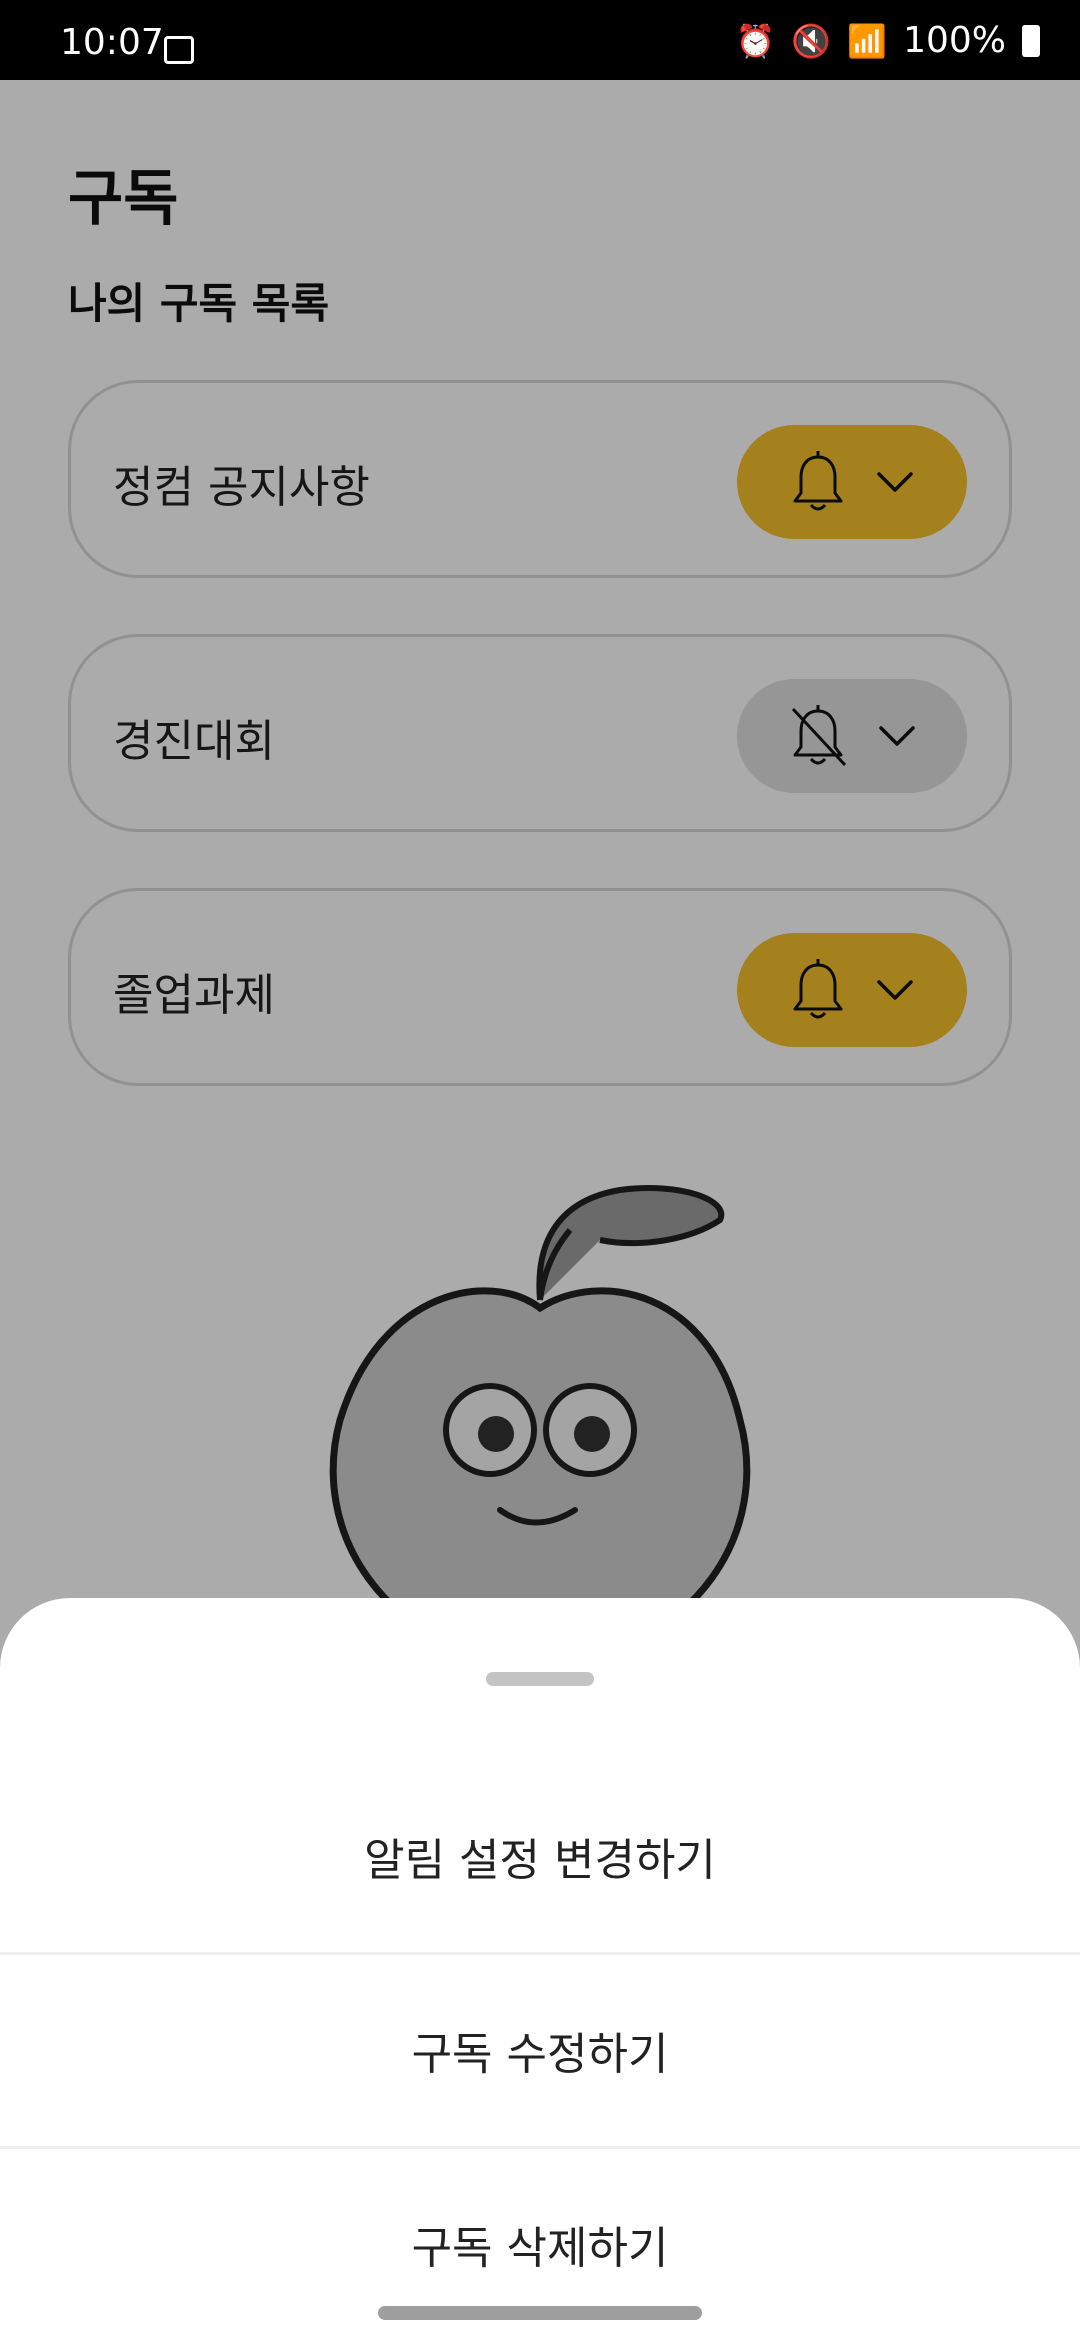 The image size is (1080, 2340). Describe the element at coordinates (540, 1679) in the screenshot. I see `sheet-drag-handle` at that location.